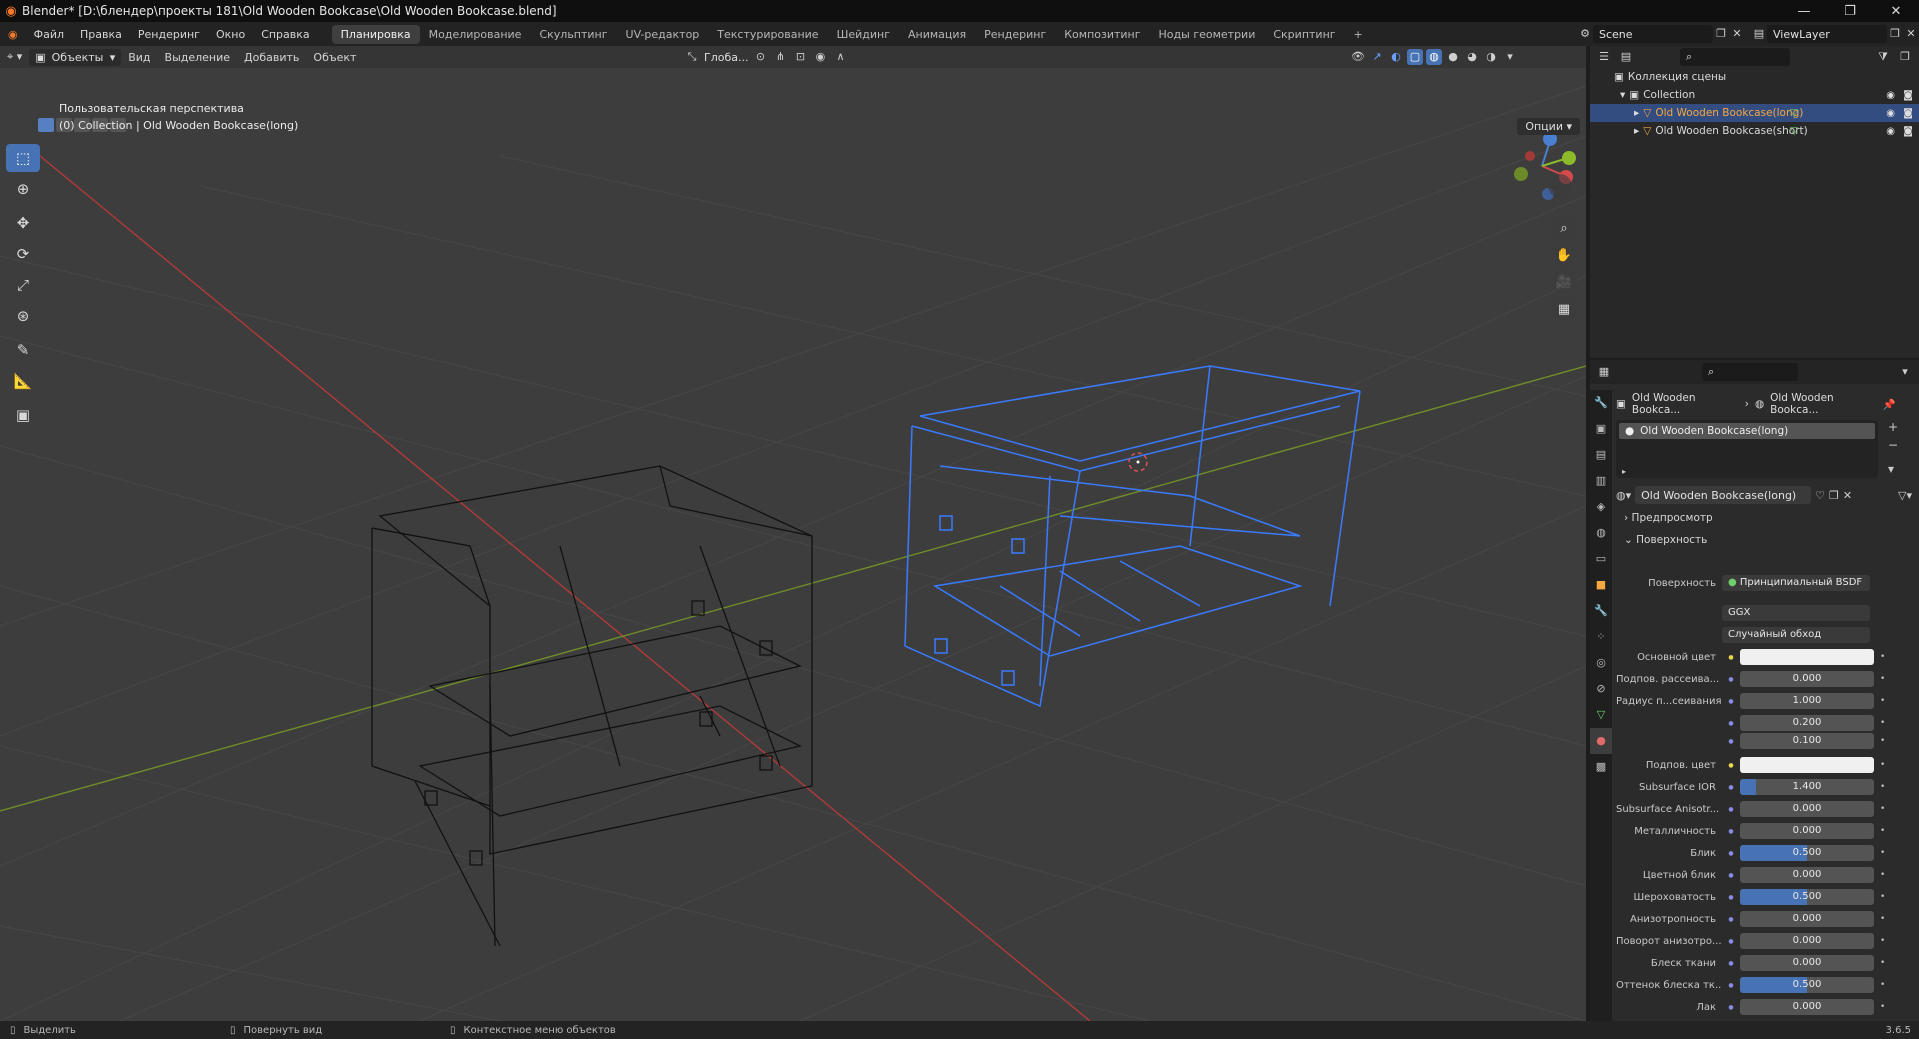 The height and width of the screenshot is (1039, 1919). I want to click on color-swatch, so click(1807, 765).